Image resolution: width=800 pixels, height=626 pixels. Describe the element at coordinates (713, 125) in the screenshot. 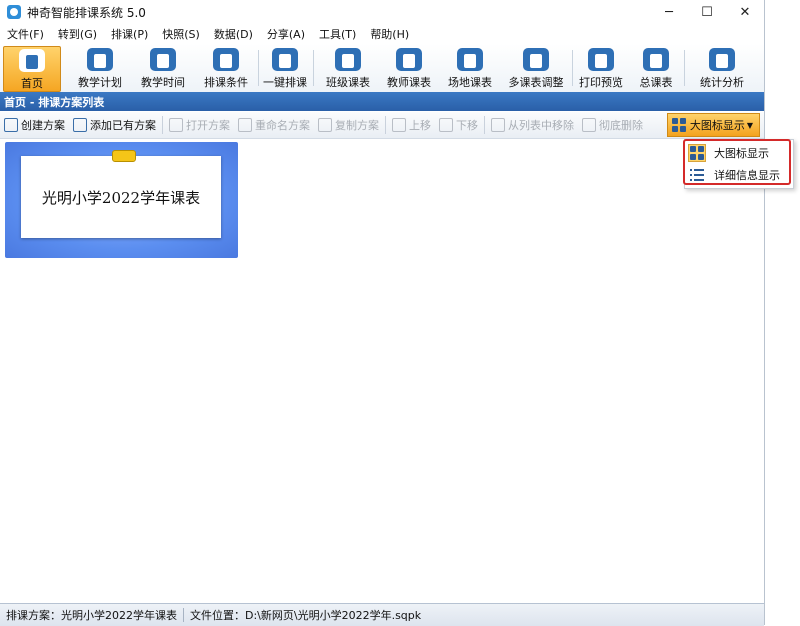

I see `view-mode-dropdown: 大图标显示 ▼` at that location.